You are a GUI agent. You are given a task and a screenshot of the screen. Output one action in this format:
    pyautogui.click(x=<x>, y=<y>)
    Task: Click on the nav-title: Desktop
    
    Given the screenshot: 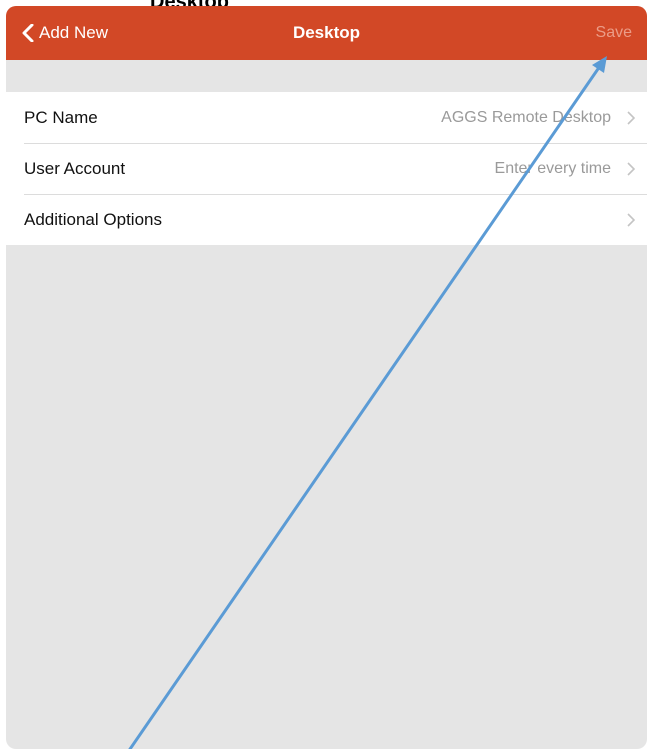 What is the action you would take?
    pyautogui.click(x=326, y=32)
    